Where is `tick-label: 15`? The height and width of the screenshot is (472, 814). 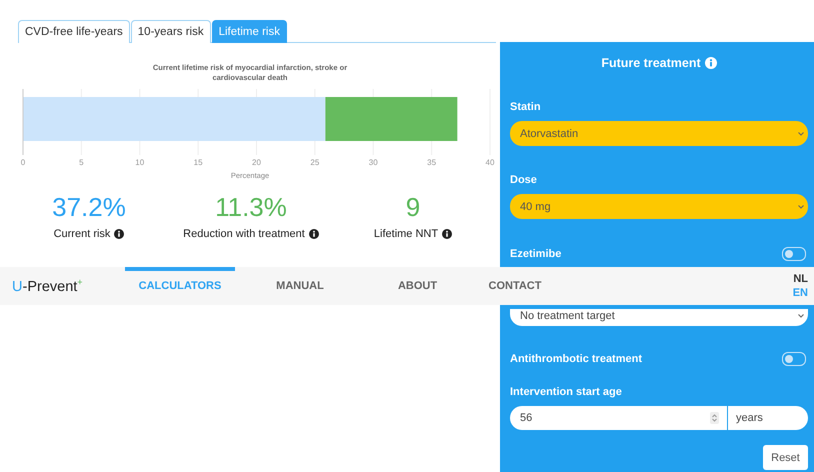
tick-label: 15 is located at coordinates (198, 162).